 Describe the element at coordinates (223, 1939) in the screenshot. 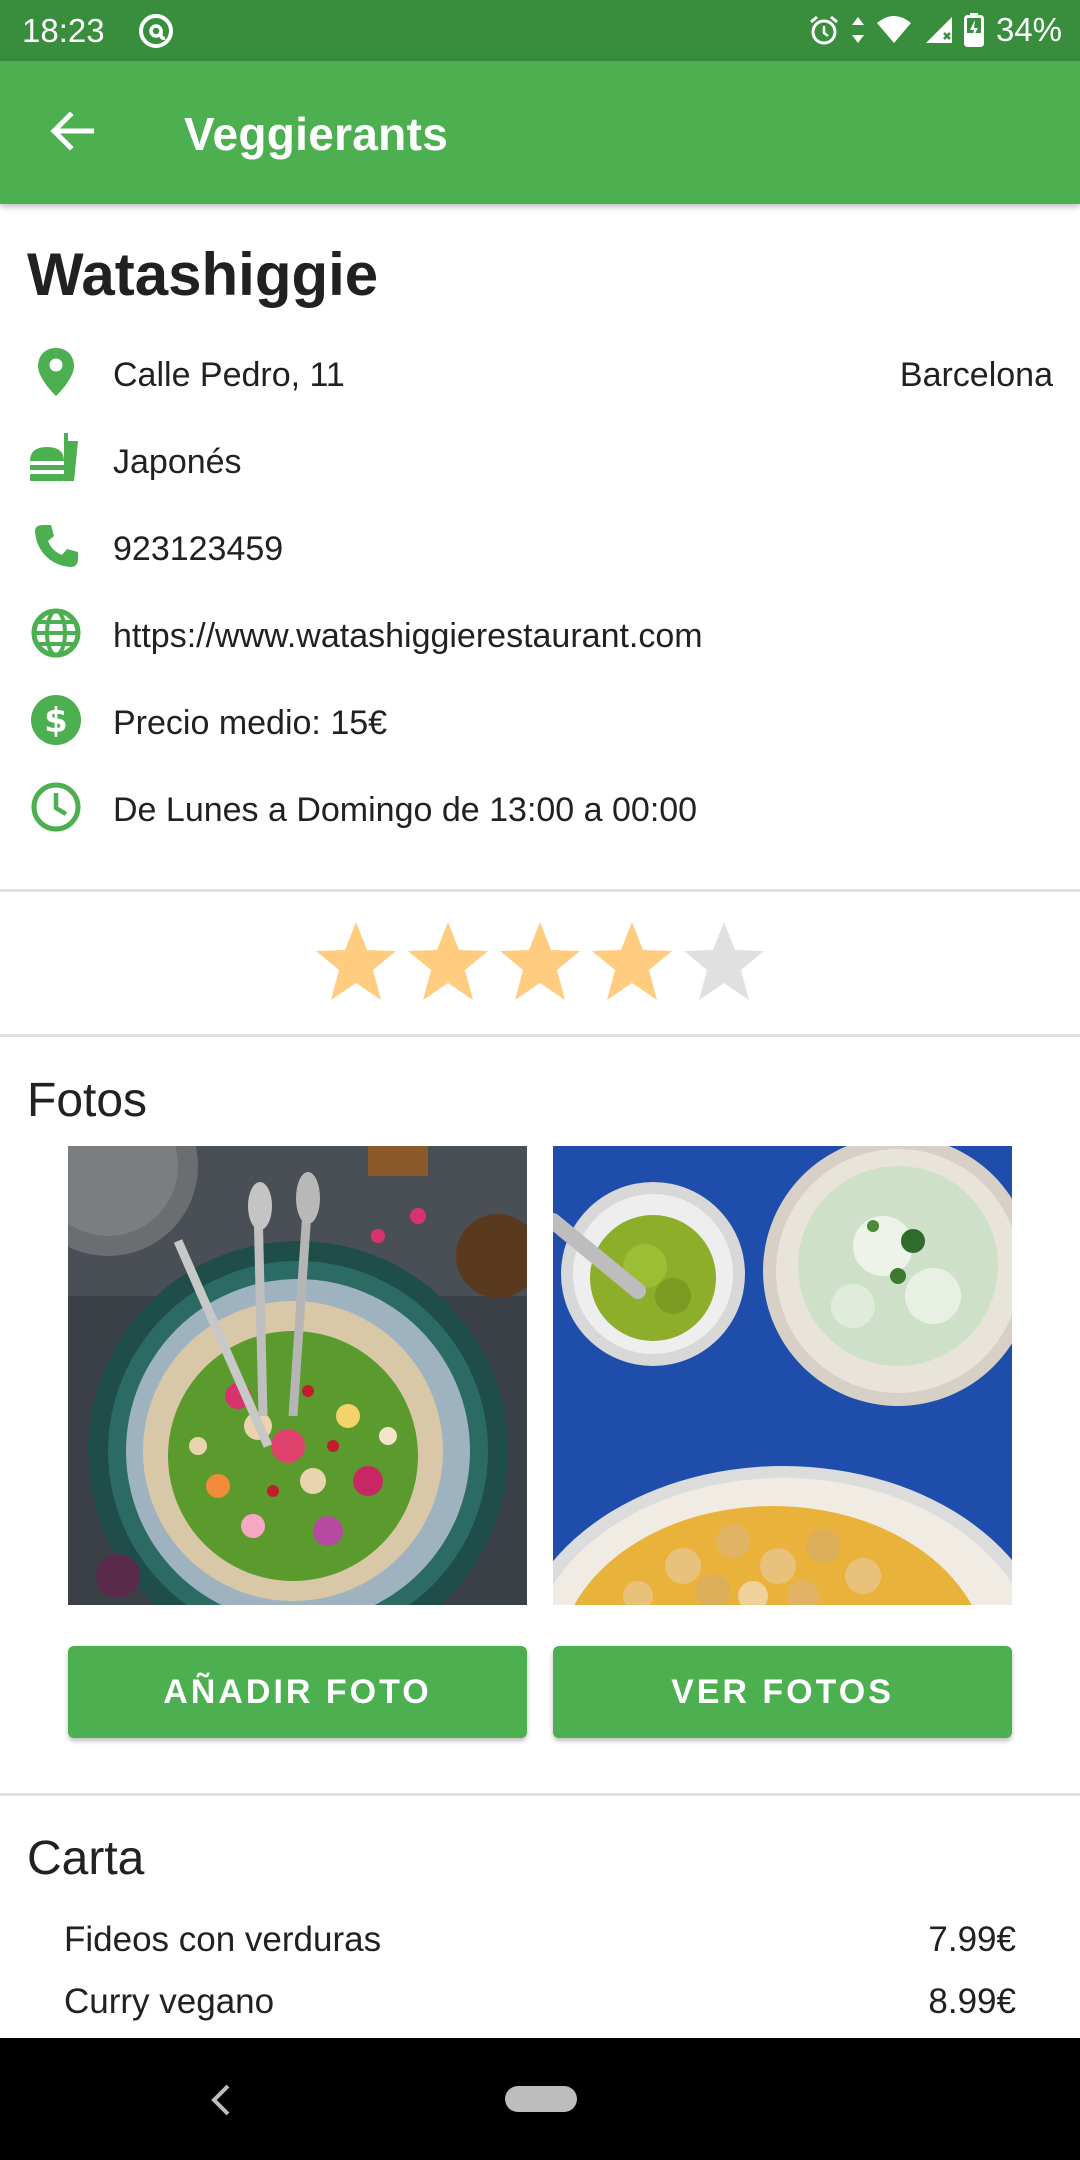

I see `menu-item-name: Fideos con verduras` at that location.